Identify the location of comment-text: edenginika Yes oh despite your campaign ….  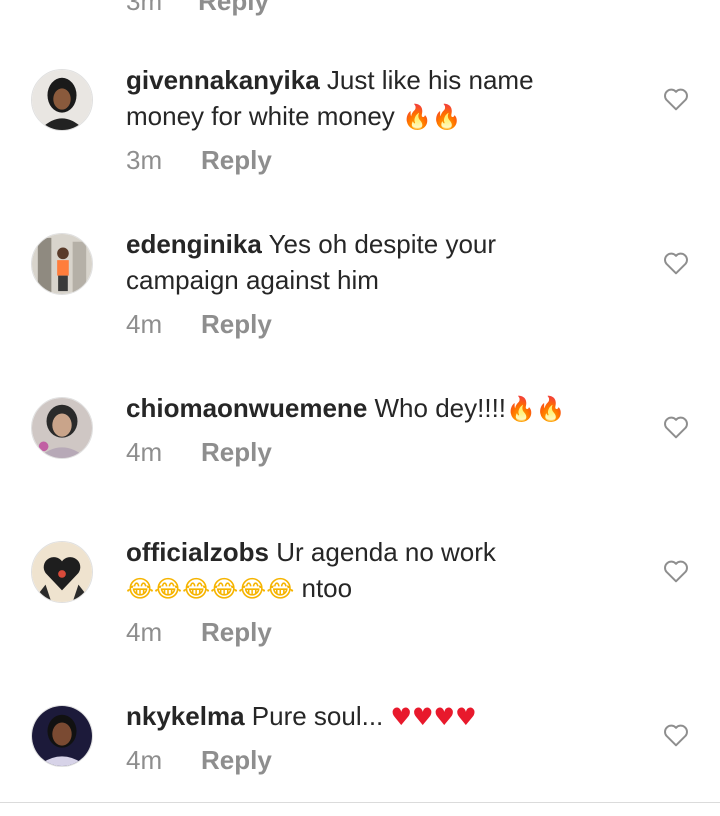
(366, 262).